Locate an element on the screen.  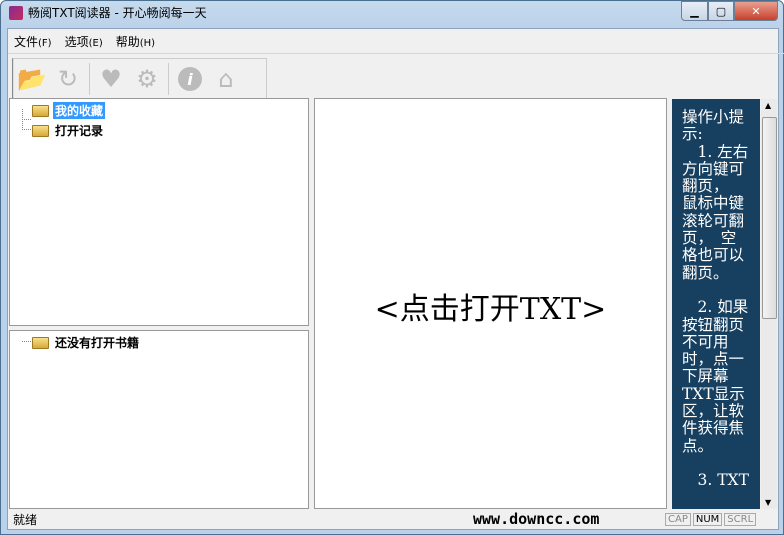
title-bar: 畅阅TXT阅读器 - 开心畅阅每一天 is located at coordinates (108, 12).